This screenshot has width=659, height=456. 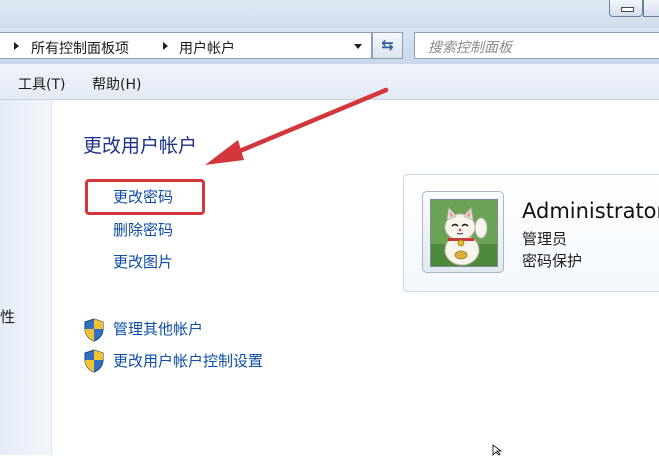 What do you see at coordinates (590, 211) in the screenshot?
I see `account-name: Administrator` at bounding box center [590, 211].